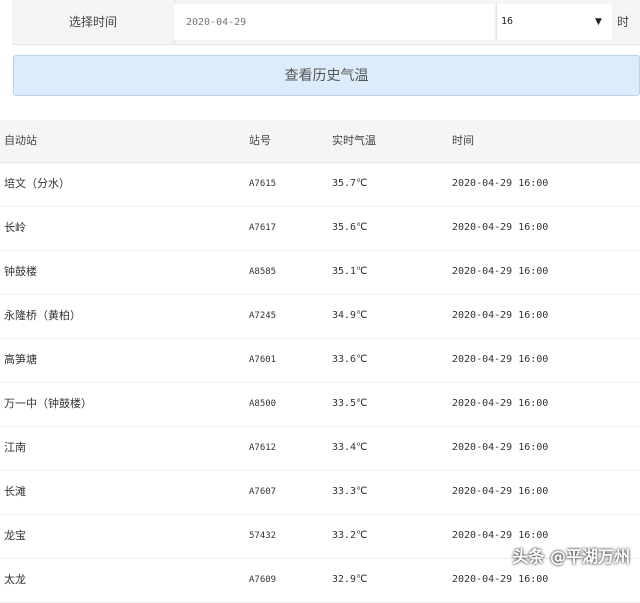  What do you see at coordinates (320, 493) in the screenshot?
I see `table-row: 长滩 A7607 33.3℃ 2020-04-29 16:00` at bounding box center [320, 493].